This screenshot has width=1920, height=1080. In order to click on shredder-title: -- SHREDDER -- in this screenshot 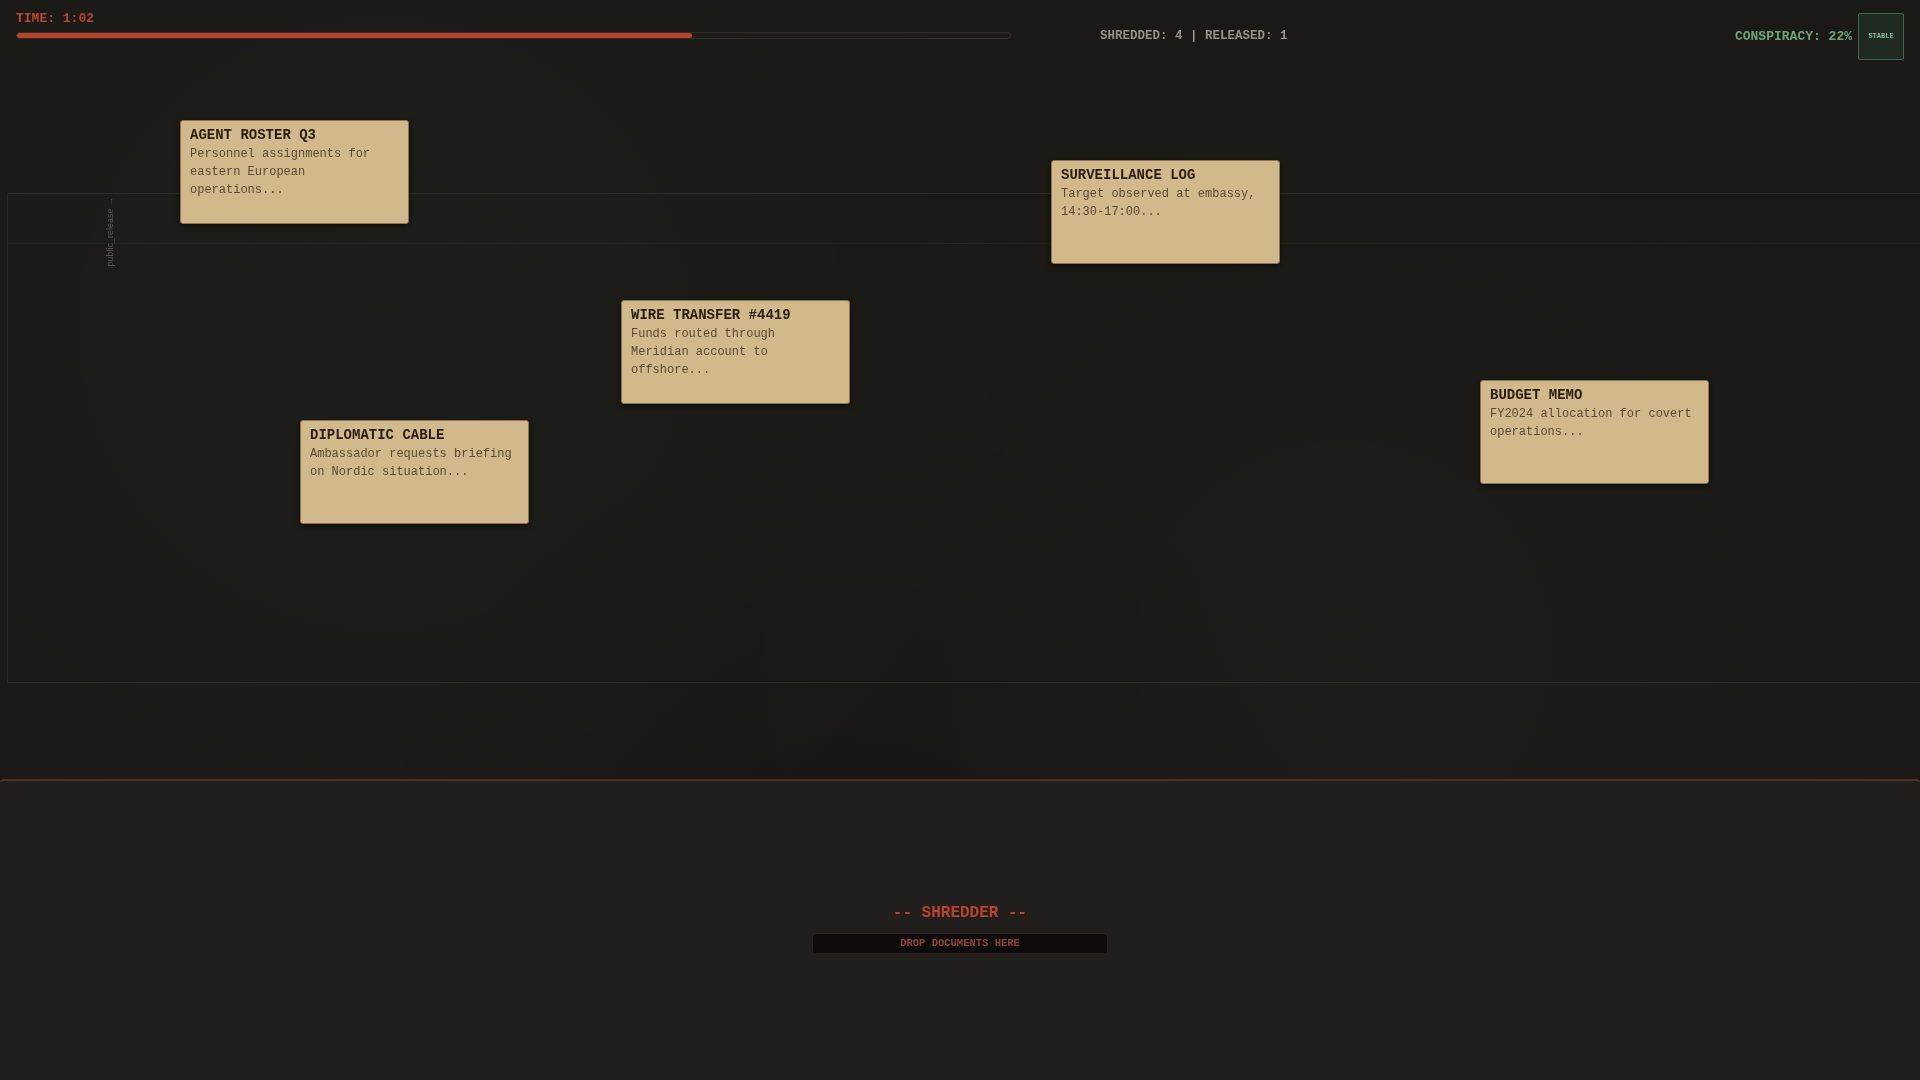, I will do `click(960, 913)`.